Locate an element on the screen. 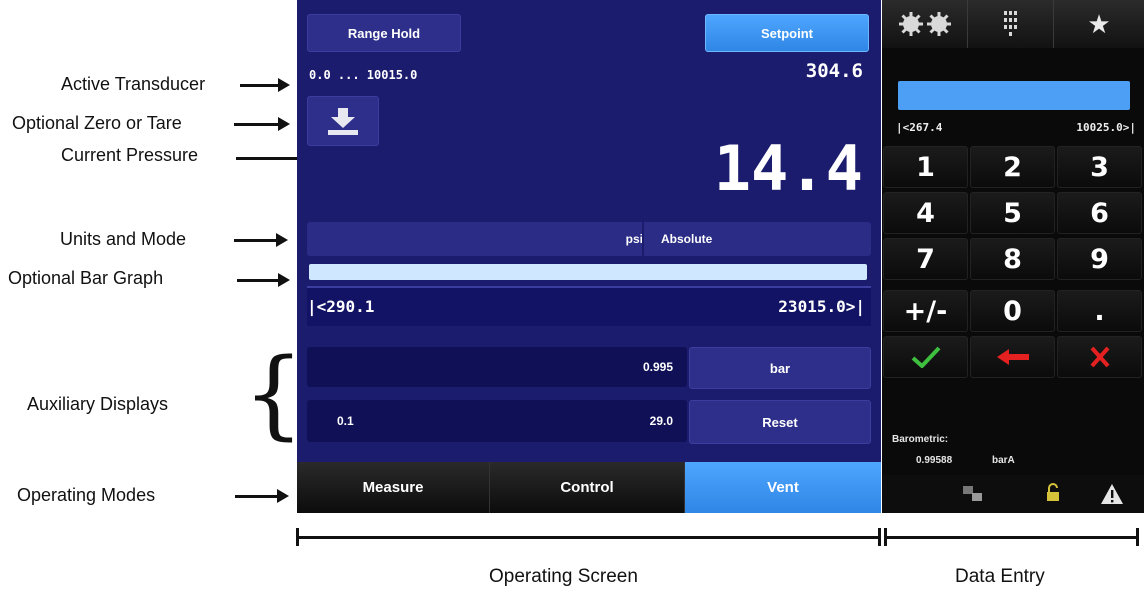 Image resolution: width=1144 pixels, height=589 pixels. callout-units-mode: Units and Mode is located at coordinates (123, 239).